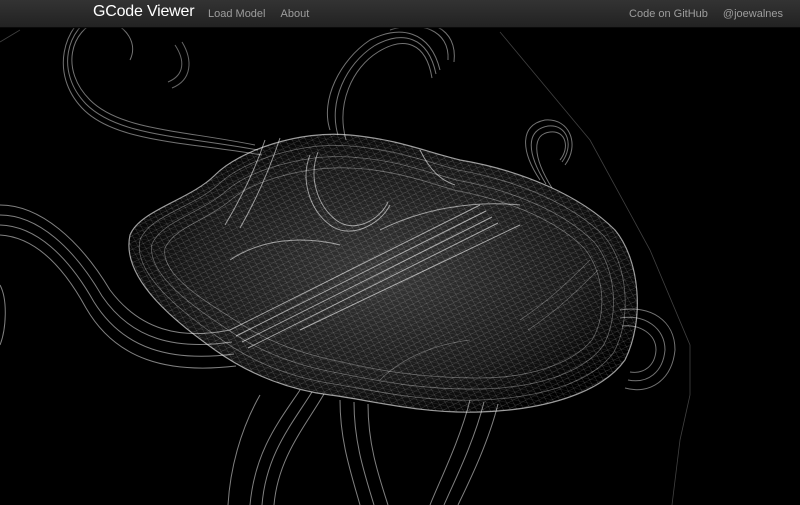  Describe the element at coordinates (753, 14) in the screenshot. I see `twitter-handle-link: @joewalnes` at that location.